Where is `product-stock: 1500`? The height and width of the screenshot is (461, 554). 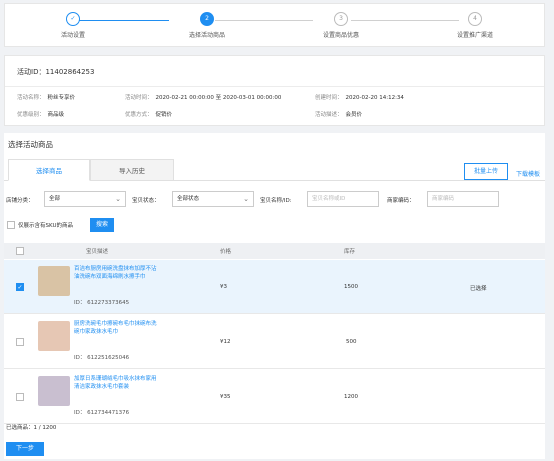 product-stock: 1500 is located at coordinates (351, 287).